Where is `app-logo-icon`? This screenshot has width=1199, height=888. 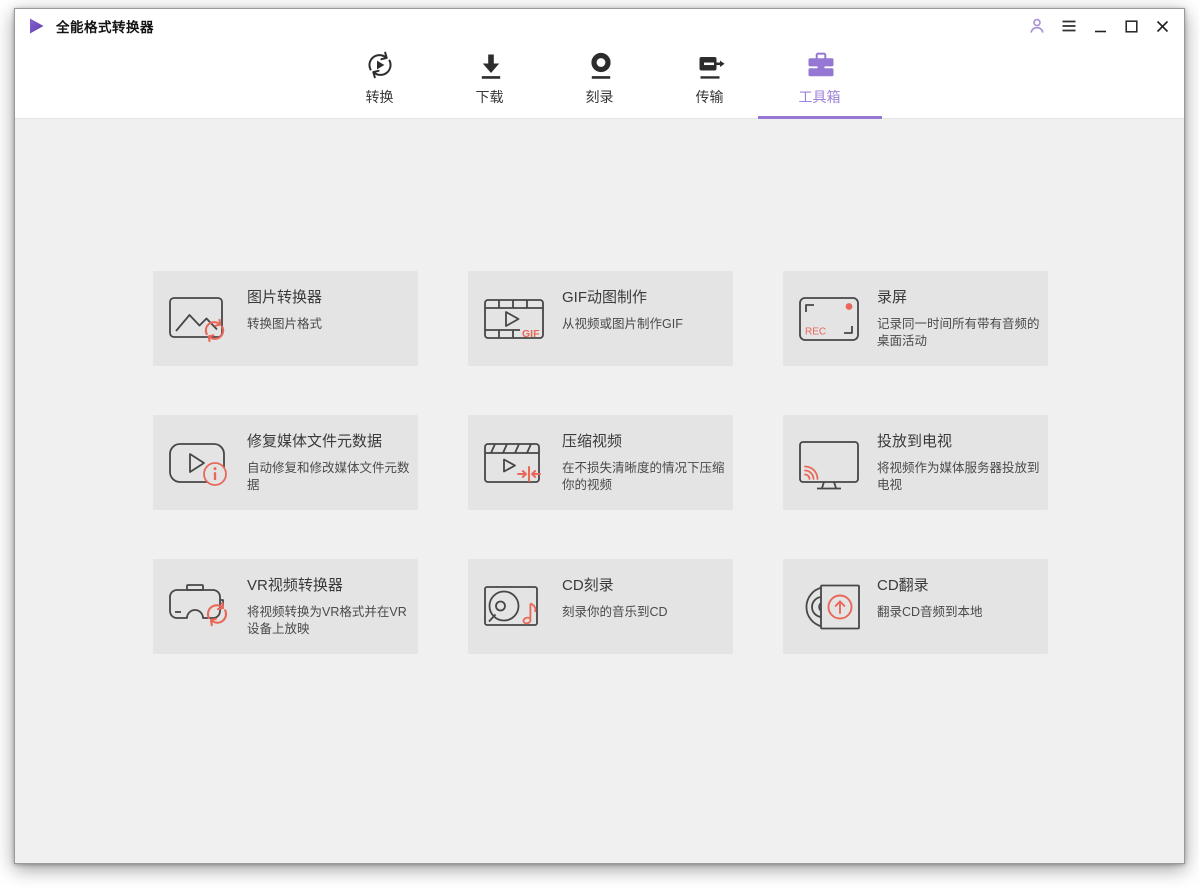 app-logo-icon is located at coordinates (37, 26).